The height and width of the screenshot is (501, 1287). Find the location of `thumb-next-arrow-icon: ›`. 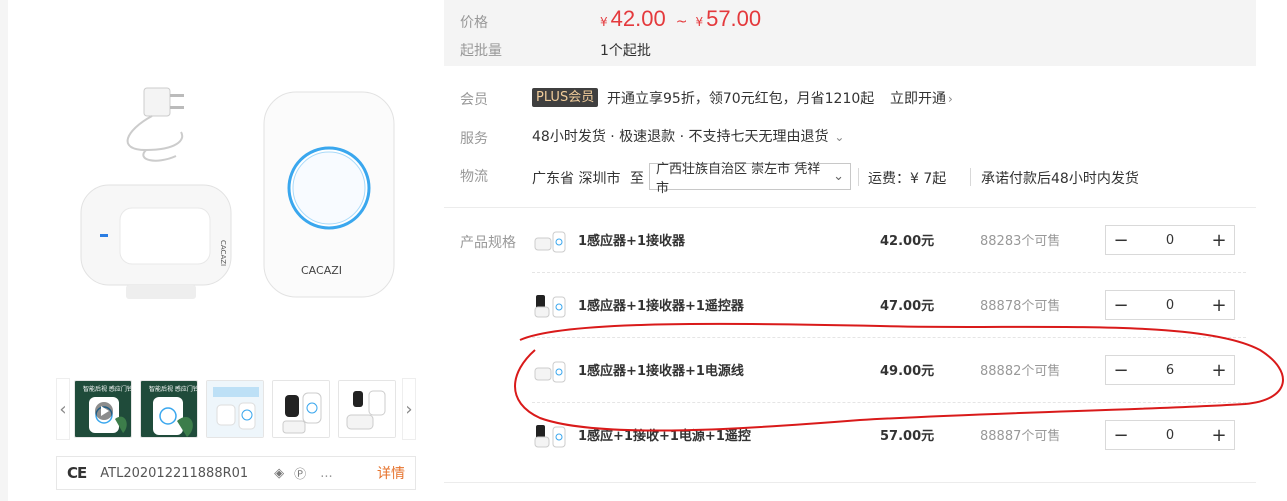

thumb-next-arrow-icon: › is located at coordinates (409, 409).